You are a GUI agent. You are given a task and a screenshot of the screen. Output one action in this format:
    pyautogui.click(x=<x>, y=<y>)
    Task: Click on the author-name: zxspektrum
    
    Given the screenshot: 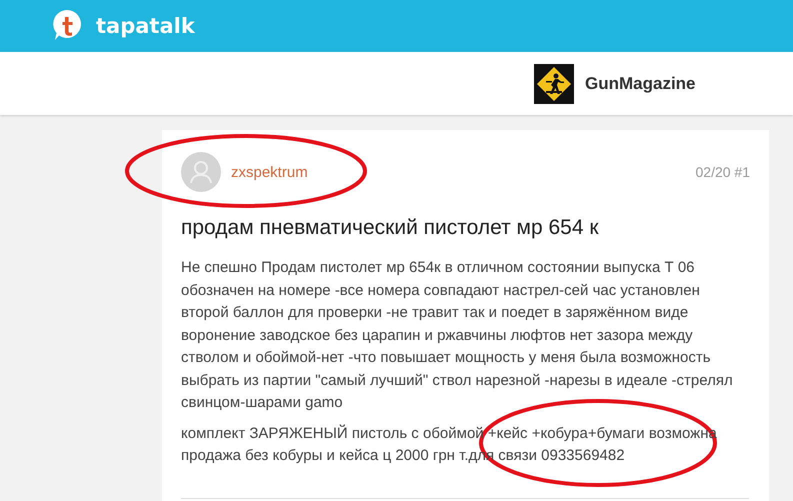 What is the action you would take?
    pyautogui.click(x=269, y=172)
    